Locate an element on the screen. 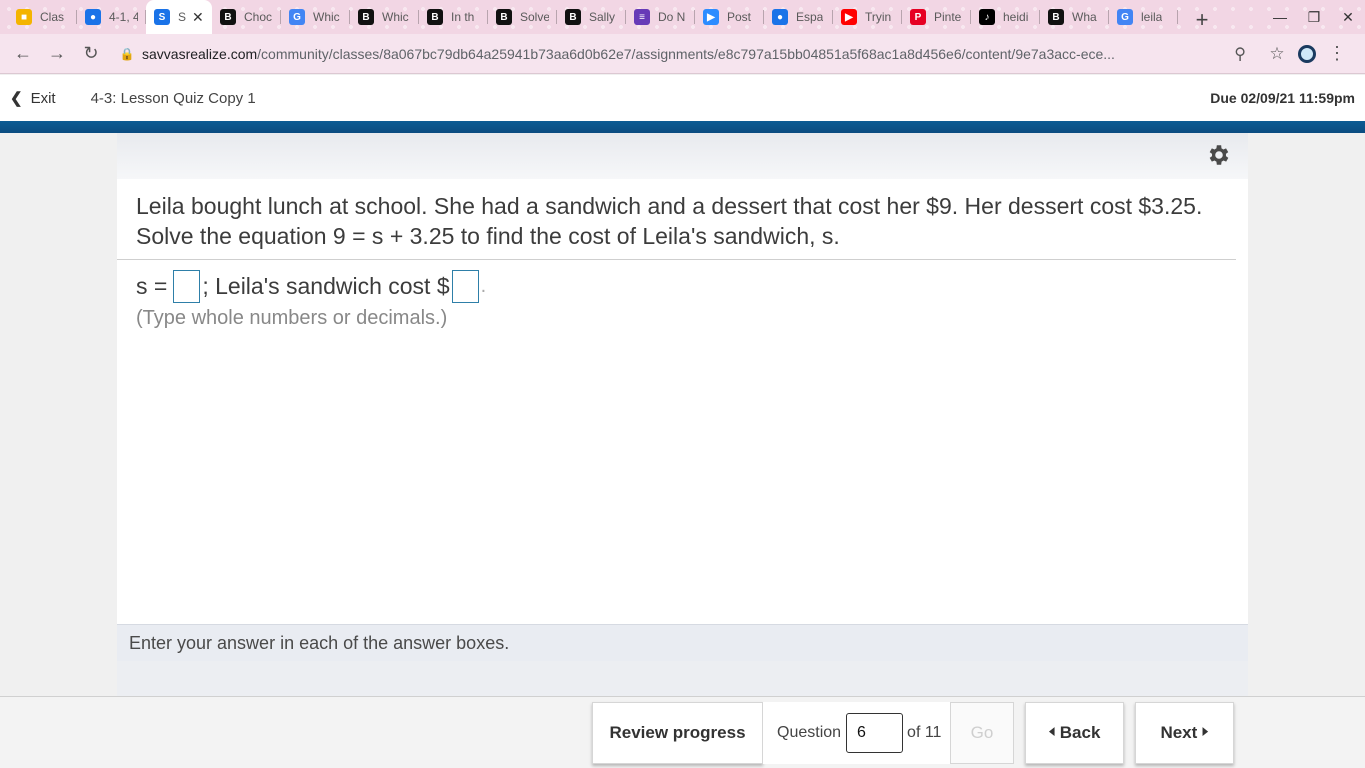 Image resolution: width=1365 pixels, height=768 pixels. tab-title: Pinte is located at coordinates (948, 17).